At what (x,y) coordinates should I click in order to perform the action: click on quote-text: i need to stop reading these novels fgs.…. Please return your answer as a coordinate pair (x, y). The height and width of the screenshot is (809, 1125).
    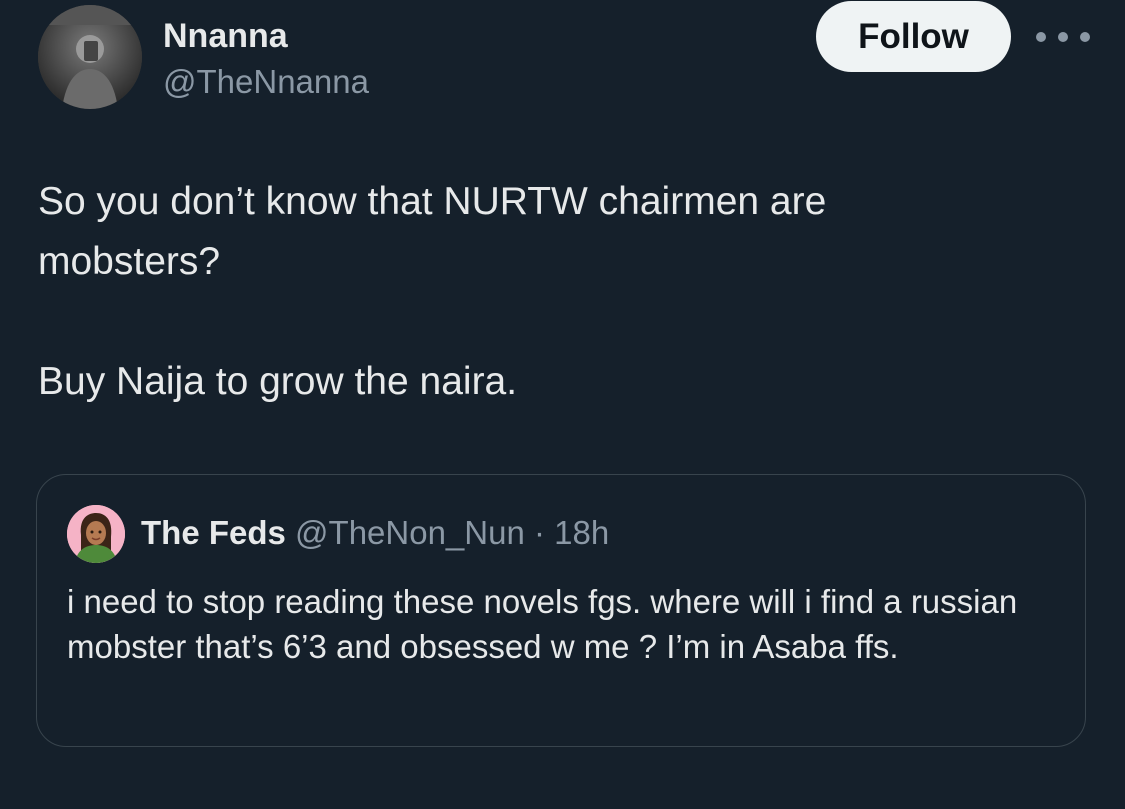
    Looking at the image, I should click on (542, 624).